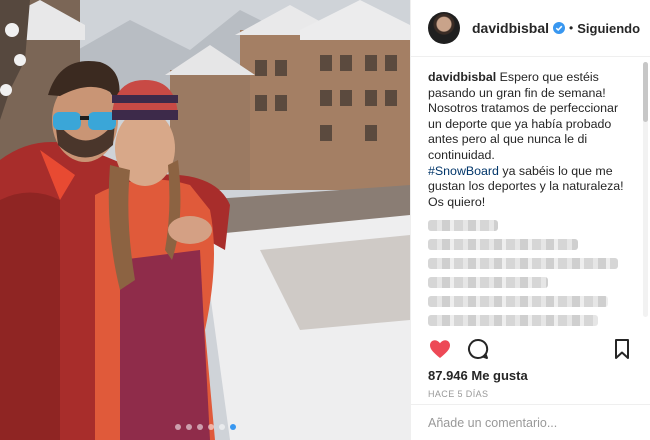 Image resolution: width=650 pixels, height=440 pixels. Describe the element at coordinates (458, 394) in the screenshot. I see `post-timestamp: HACE 5 DÍAS` at that location.